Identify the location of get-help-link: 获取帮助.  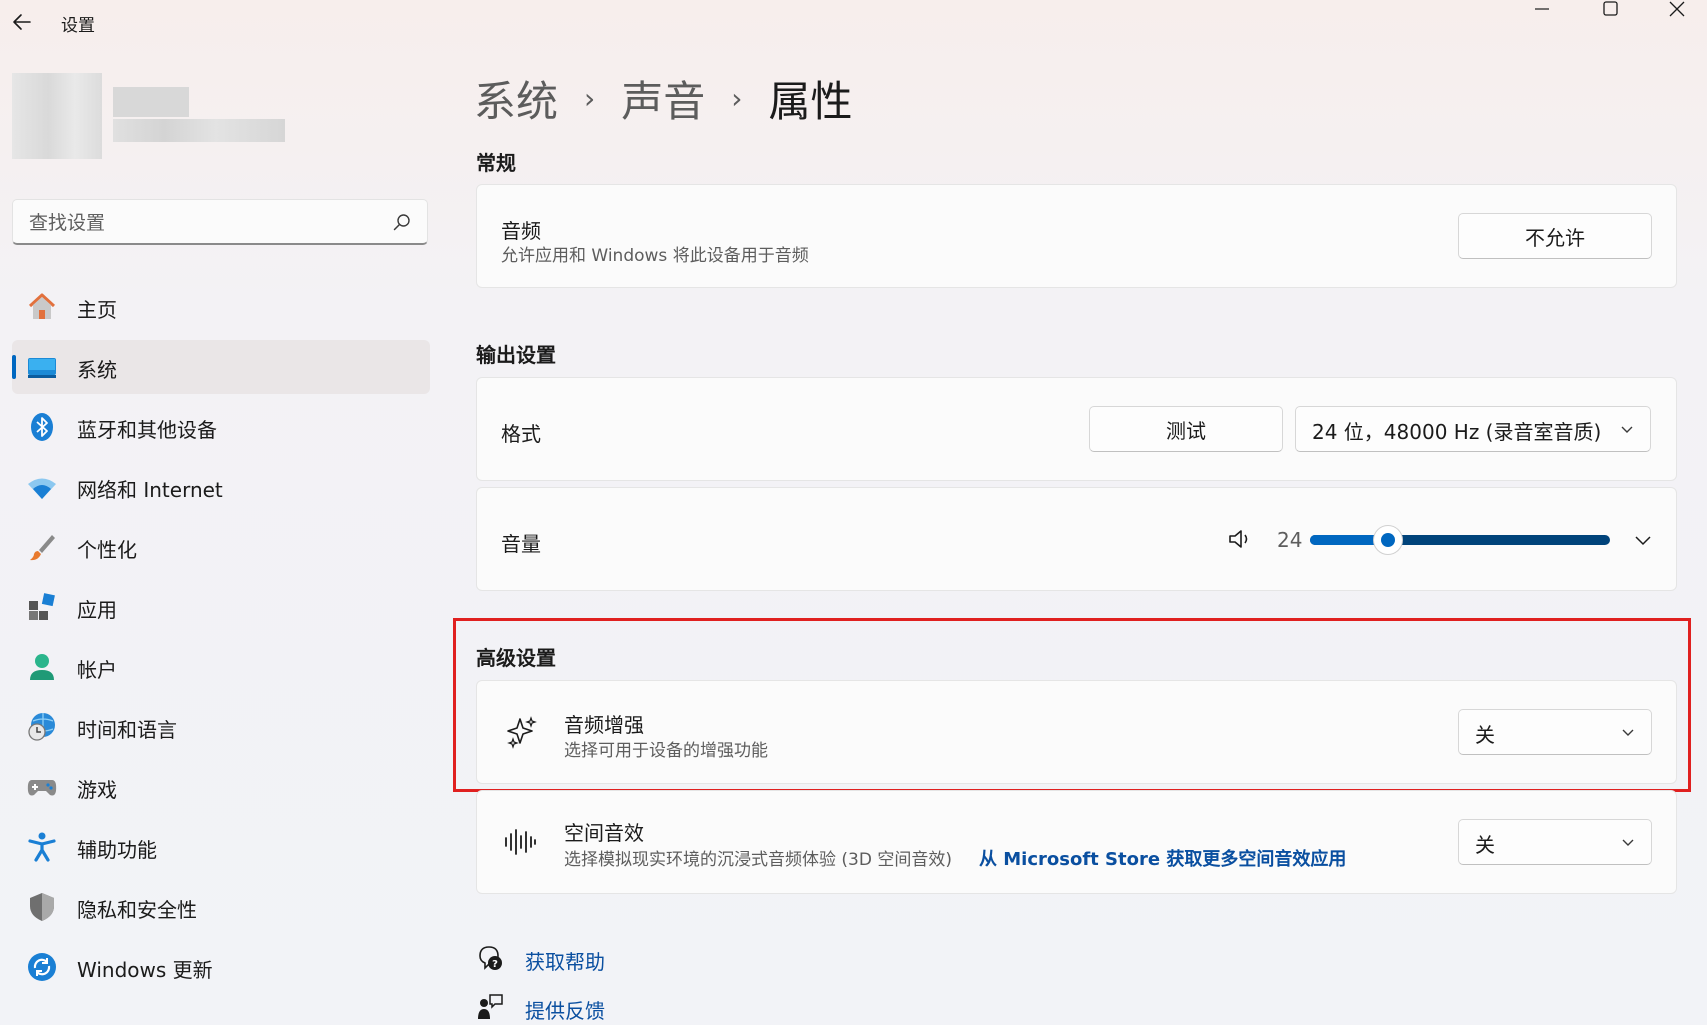
(565, 960).